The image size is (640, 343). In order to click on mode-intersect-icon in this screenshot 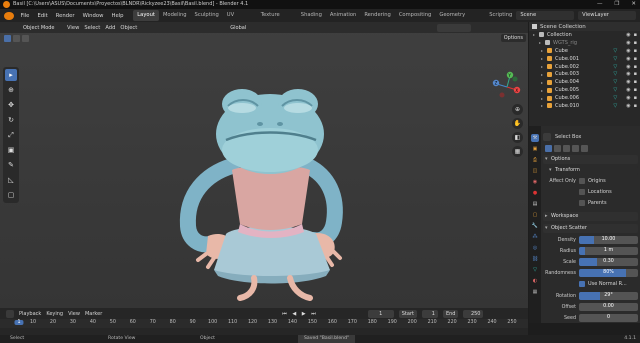, I will do `click(584, 148)`.